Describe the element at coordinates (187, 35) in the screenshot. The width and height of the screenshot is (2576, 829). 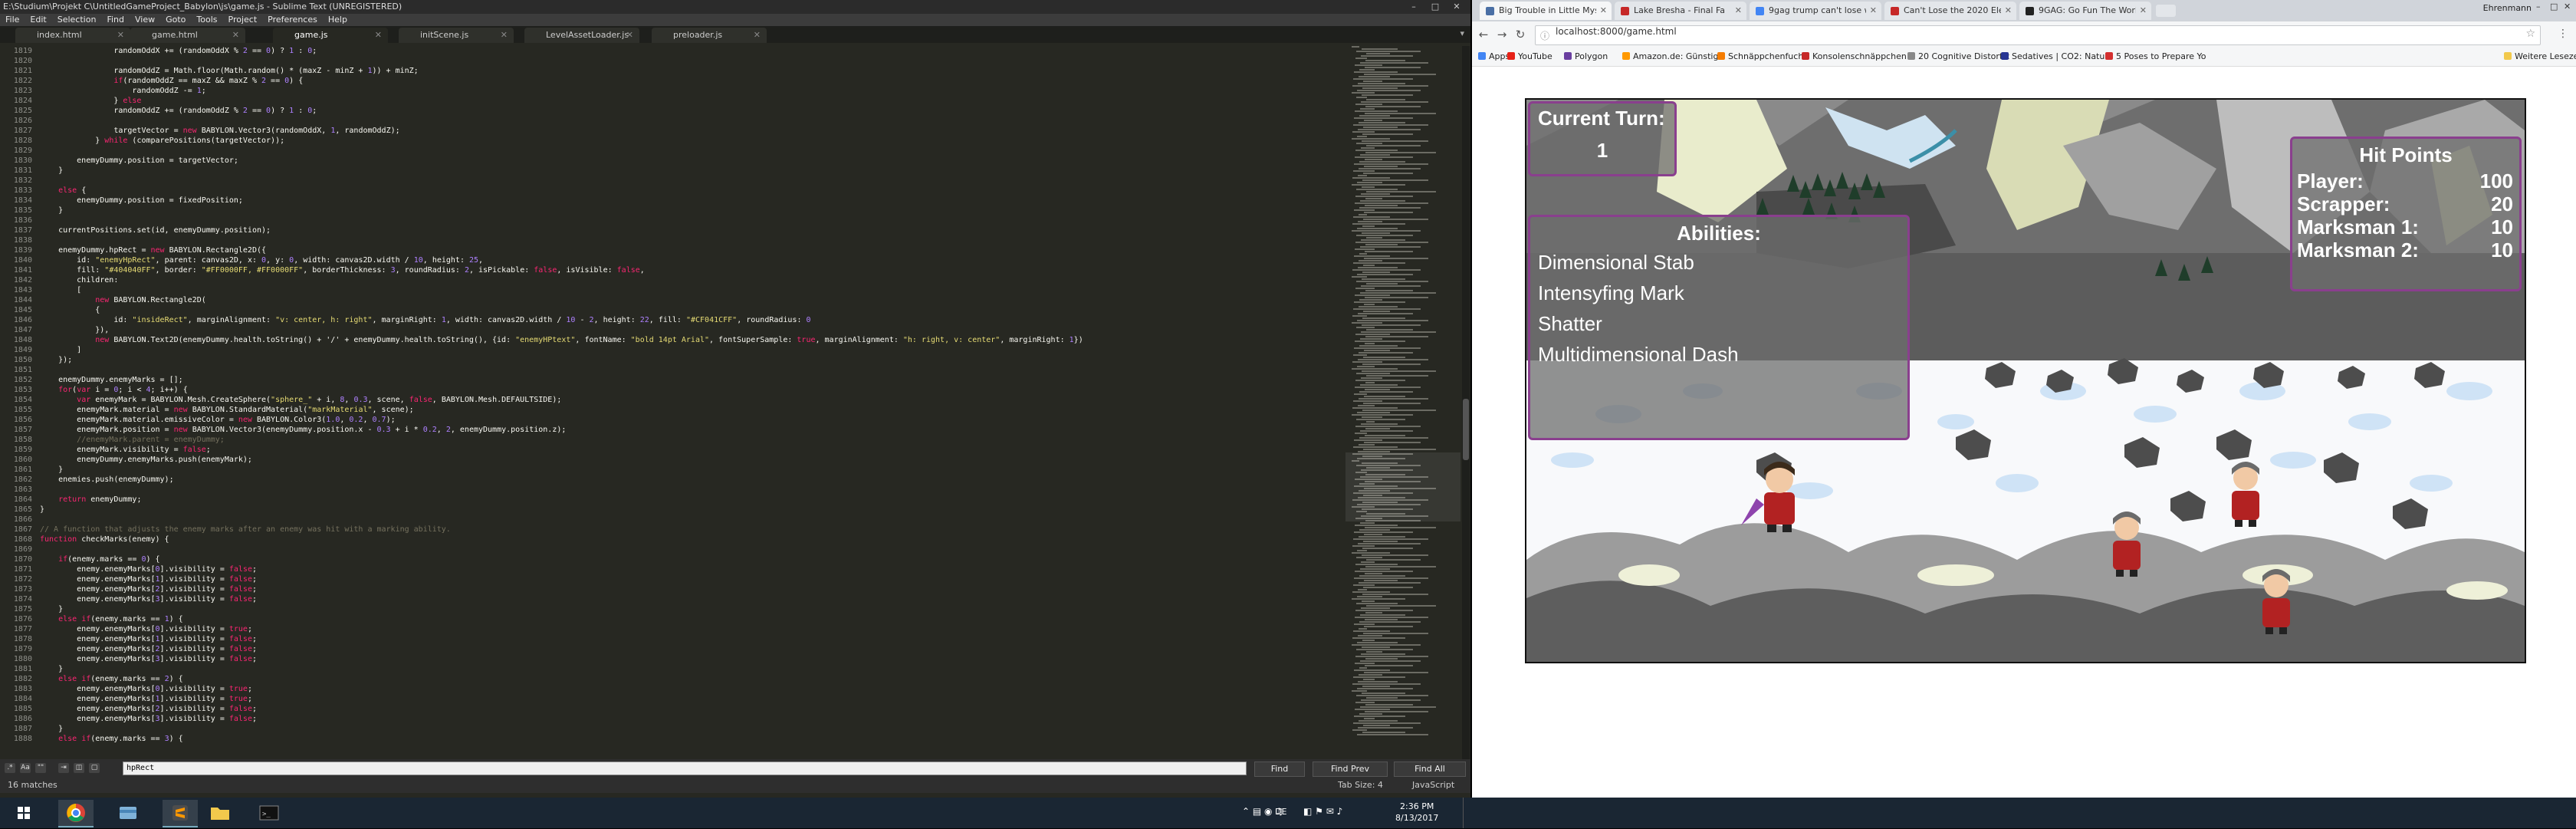
I see `tab-game-html: game.html ✕` at that location.